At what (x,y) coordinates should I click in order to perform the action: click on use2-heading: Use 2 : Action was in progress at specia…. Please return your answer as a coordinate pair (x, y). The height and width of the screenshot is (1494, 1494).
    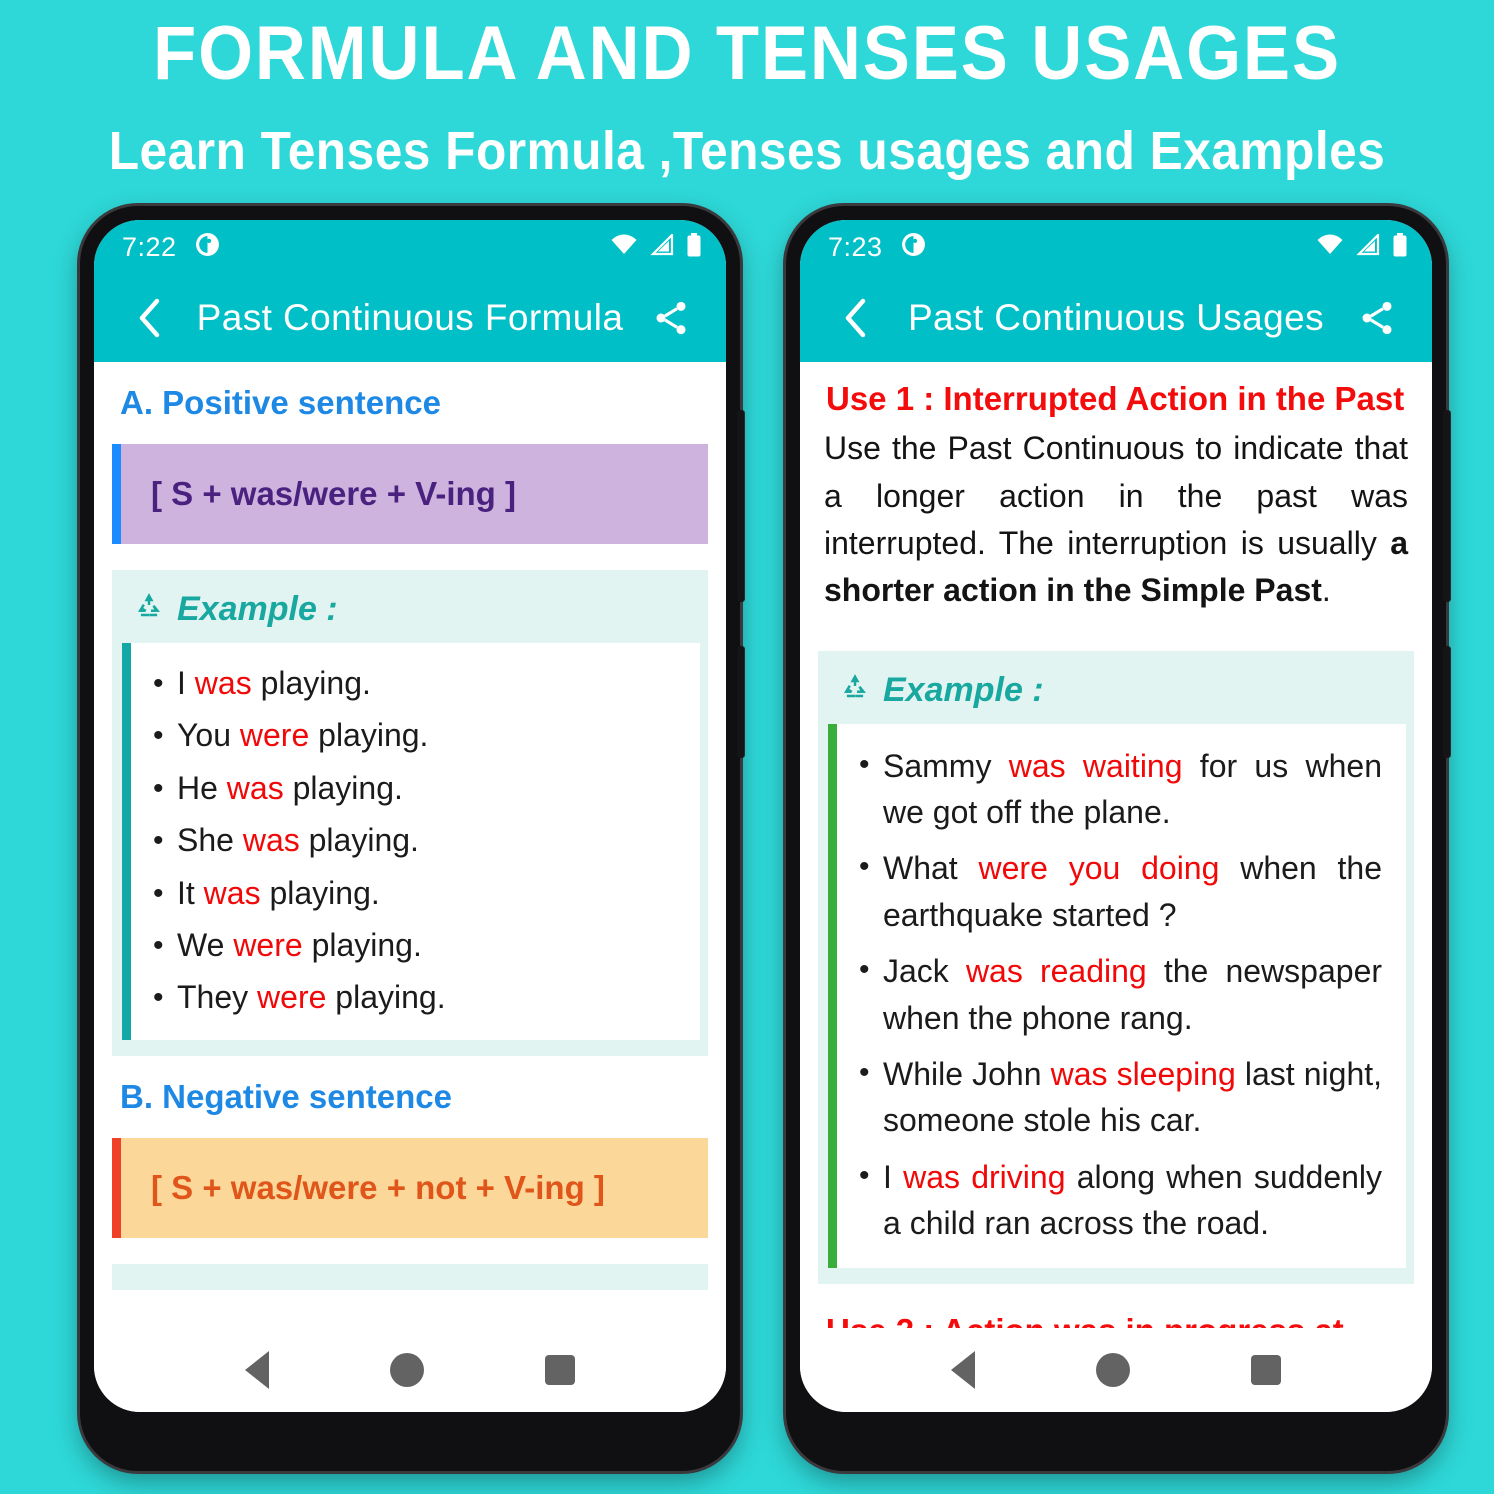
    Looking at the image, I should click on (1116, 1306).